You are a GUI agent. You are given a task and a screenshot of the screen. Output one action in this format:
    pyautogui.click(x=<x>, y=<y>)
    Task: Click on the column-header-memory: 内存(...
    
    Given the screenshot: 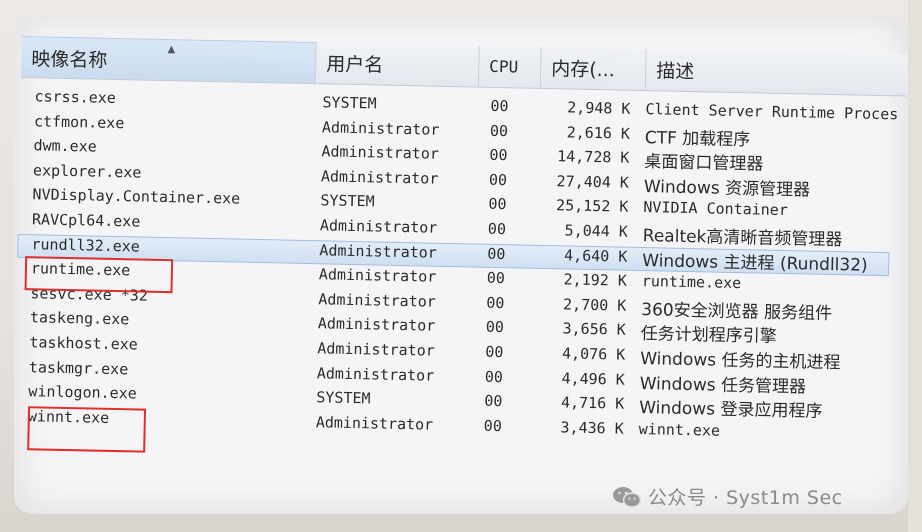 What is the action you would take?
    pyautogui.click(x=593, y=69)
    